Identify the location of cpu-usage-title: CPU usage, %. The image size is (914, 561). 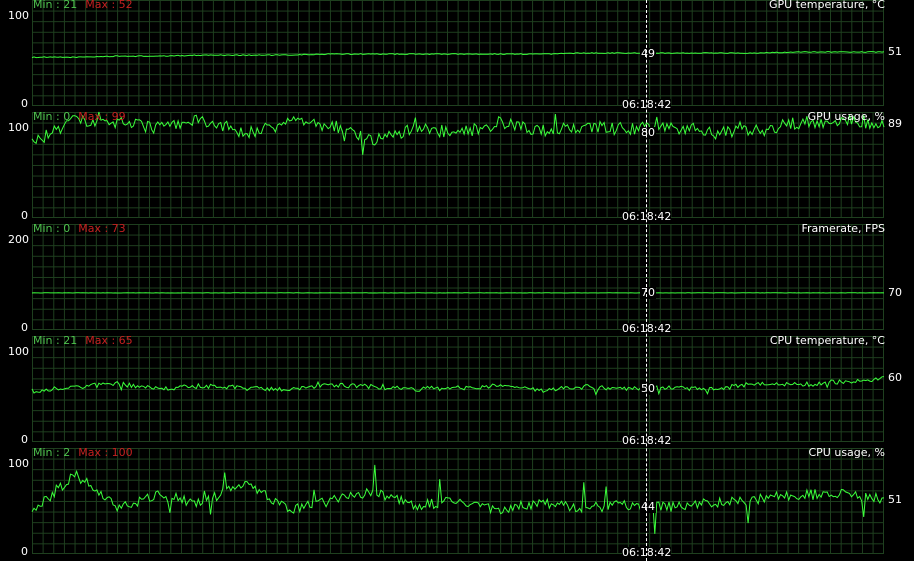
(846, 452).